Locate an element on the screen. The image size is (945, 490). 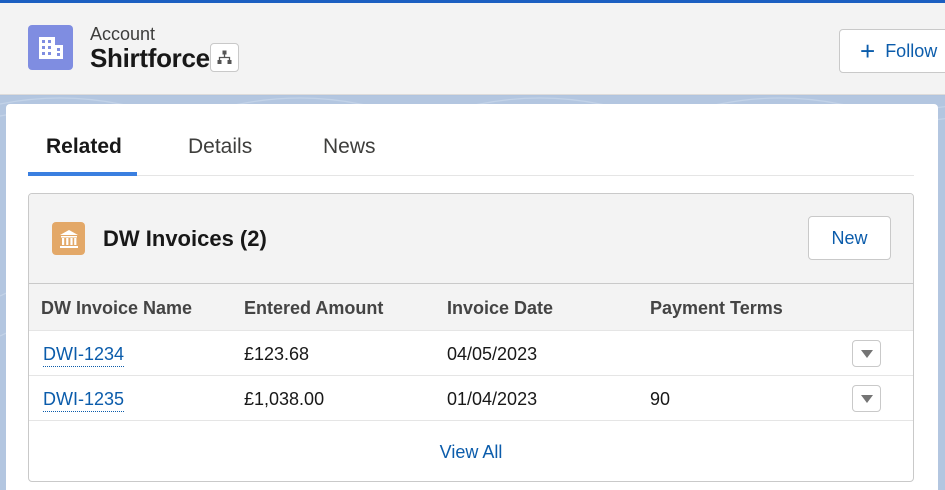
invoice-name-link: DWI-1234 is located at coordinates (84, 355).